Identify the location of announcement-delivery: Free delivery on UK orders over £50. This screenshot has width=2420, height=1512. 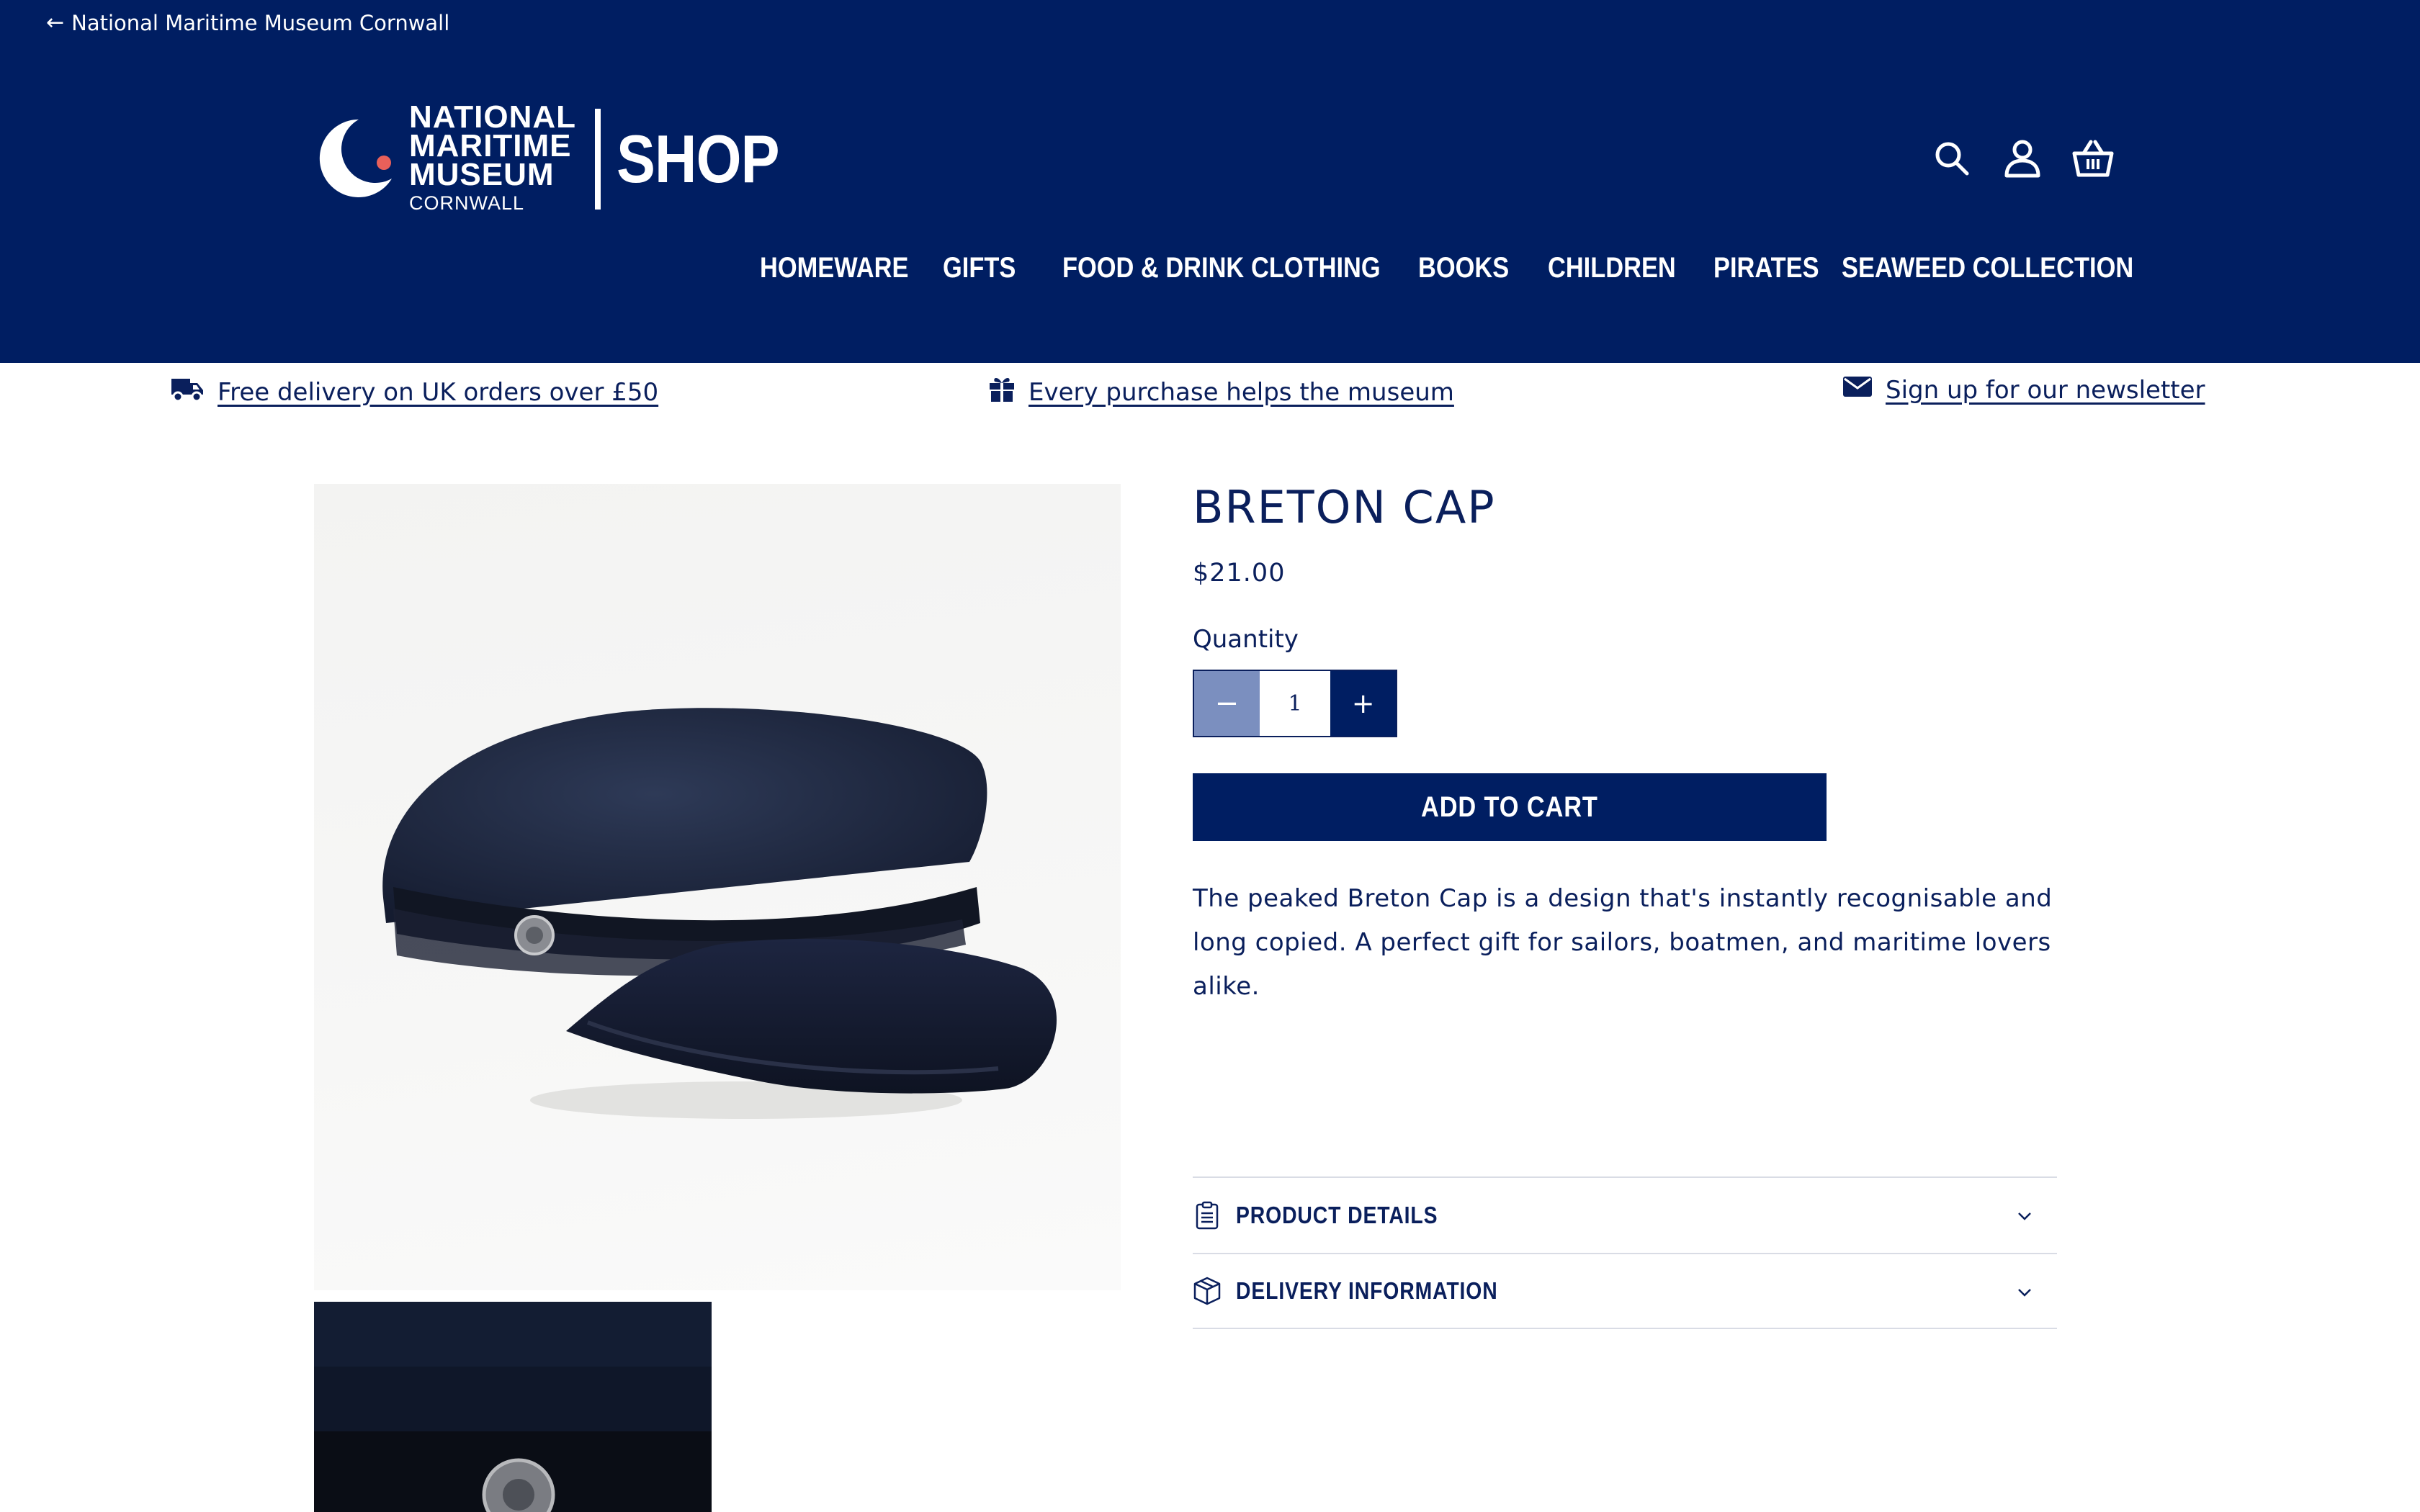
(414, 392).